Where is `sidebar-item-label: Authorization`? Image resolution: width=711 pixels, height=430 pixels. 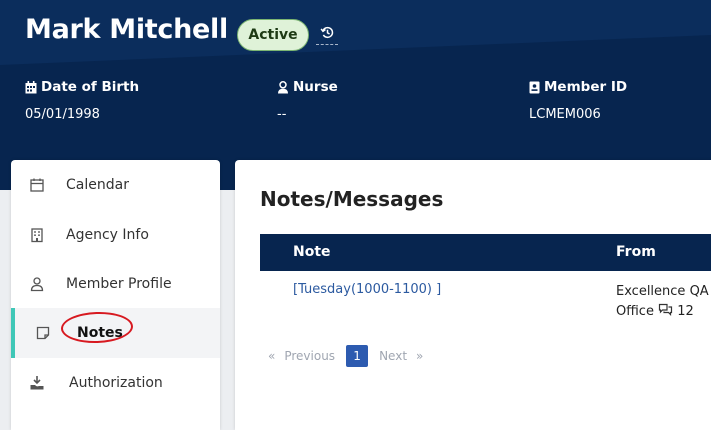 sidebar-item-label: Authorization is located at coordinates (116, 383).